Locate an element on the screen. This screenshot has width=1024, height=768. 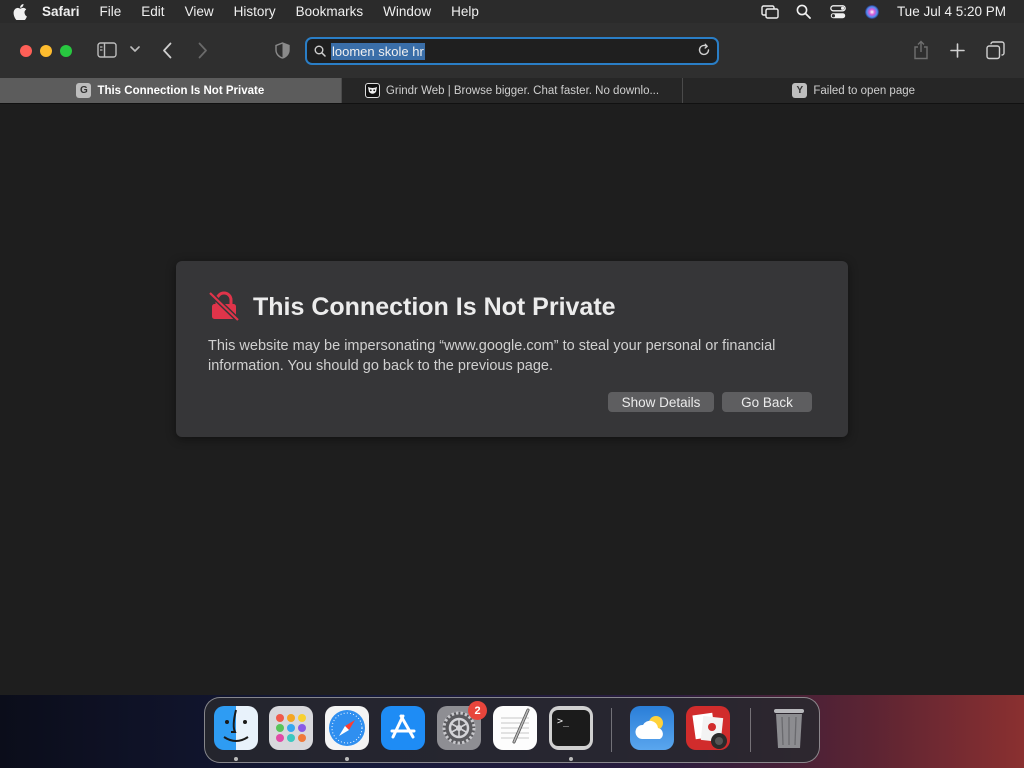
notification-badge: 2 is located at coordinates (477, 710).